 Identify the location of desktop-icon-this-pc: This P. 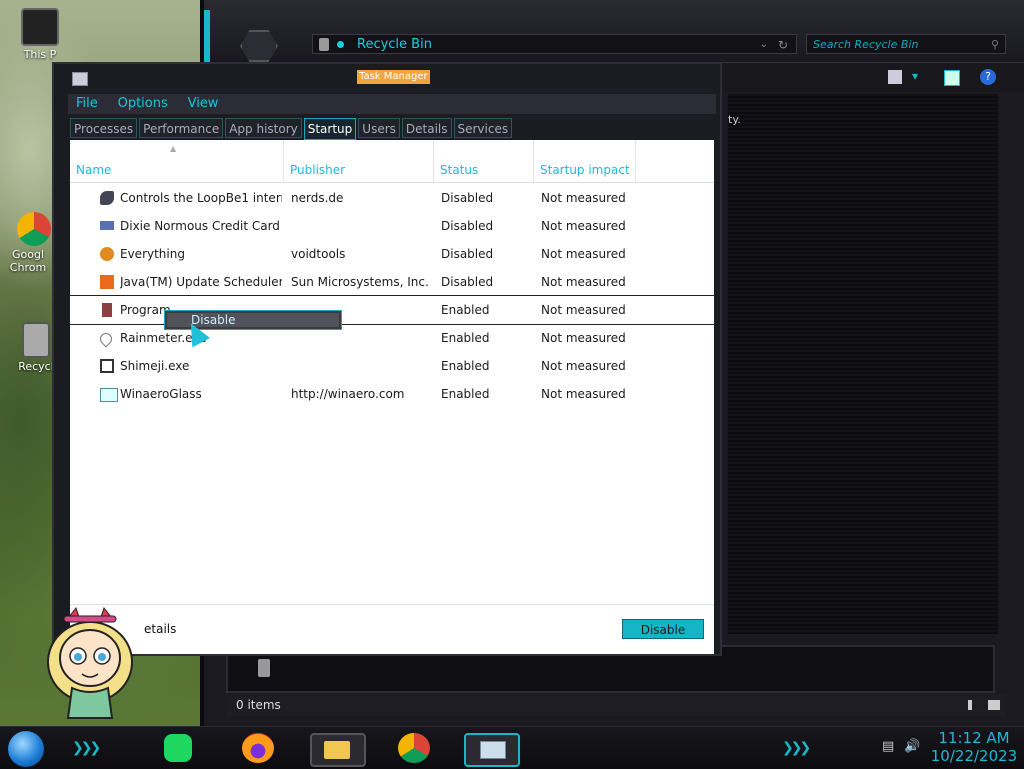
(40, 34).